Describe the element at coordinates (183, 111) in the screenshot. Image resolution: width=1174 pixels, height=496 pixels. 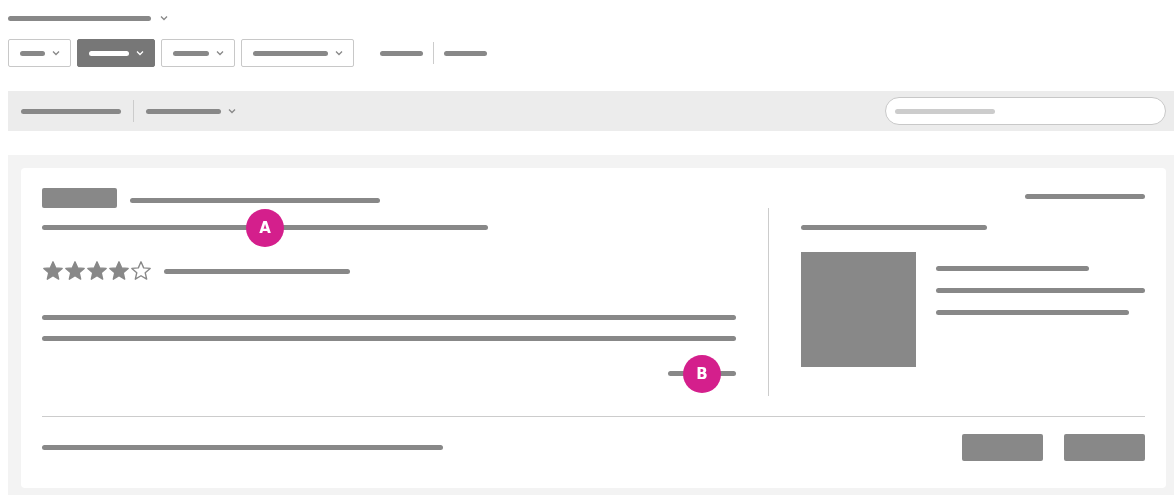
I see `text-placeholder` at that location.